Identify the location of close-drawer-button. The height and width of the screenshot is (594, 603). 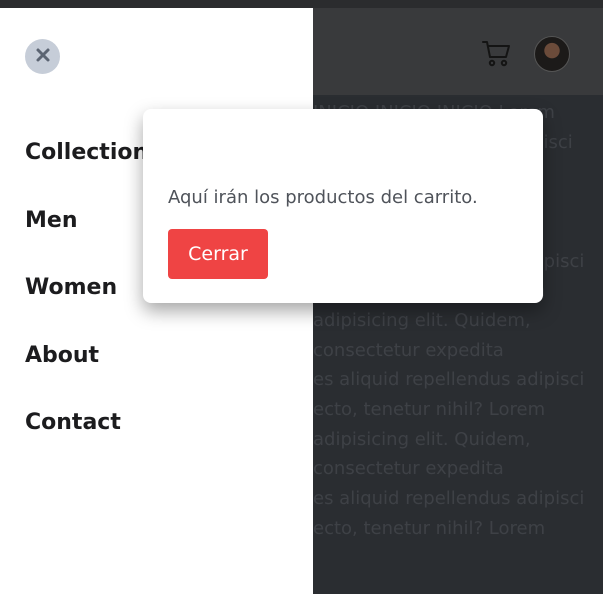
(42, 56).